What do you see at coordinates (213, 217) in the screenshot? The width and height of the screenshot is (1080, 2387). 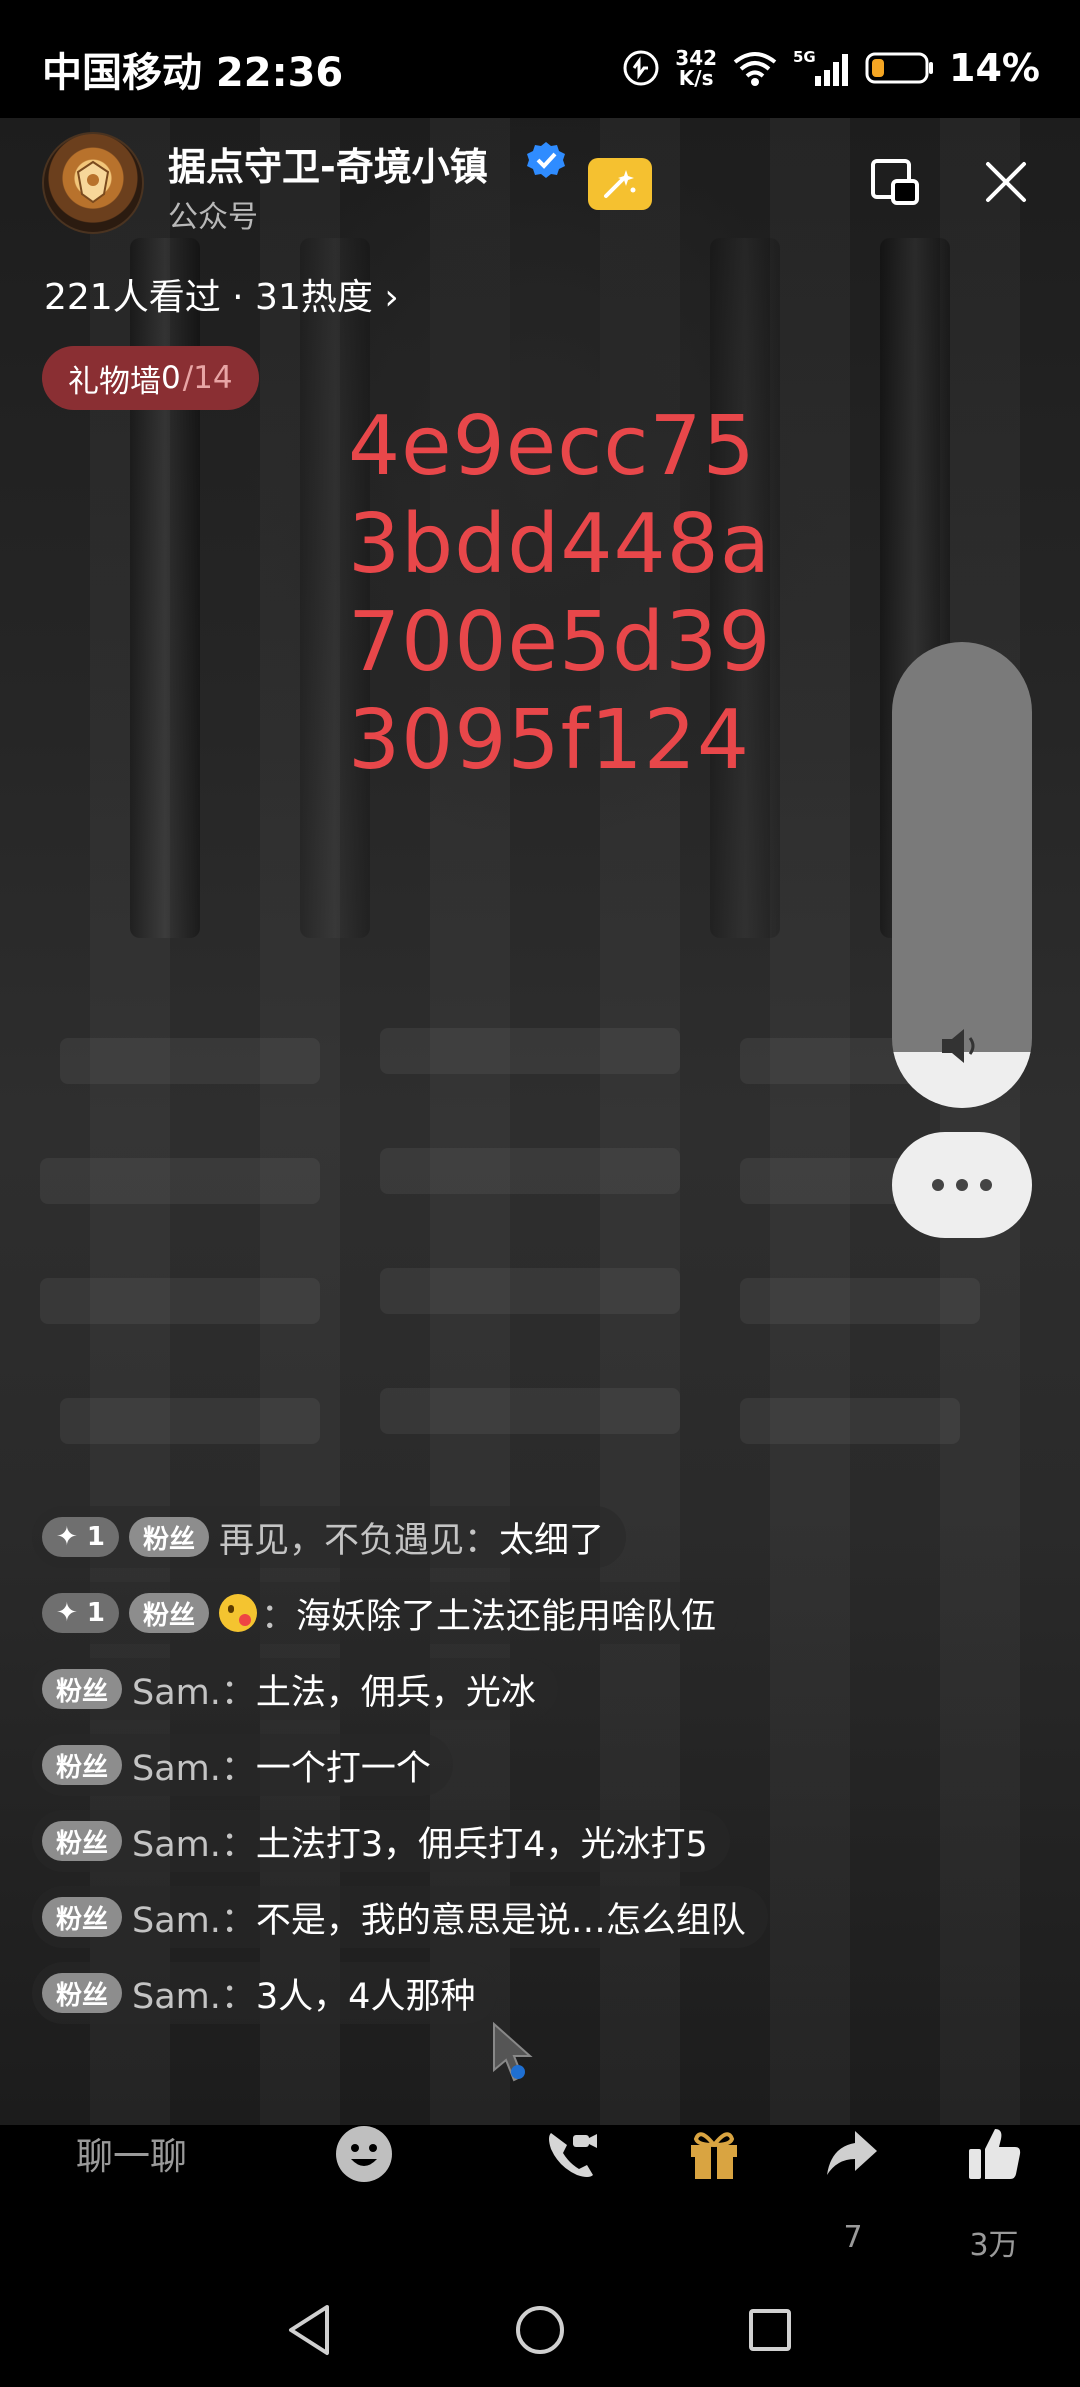 I see `channel-type: 公众号` at bounding box center [213, 217].